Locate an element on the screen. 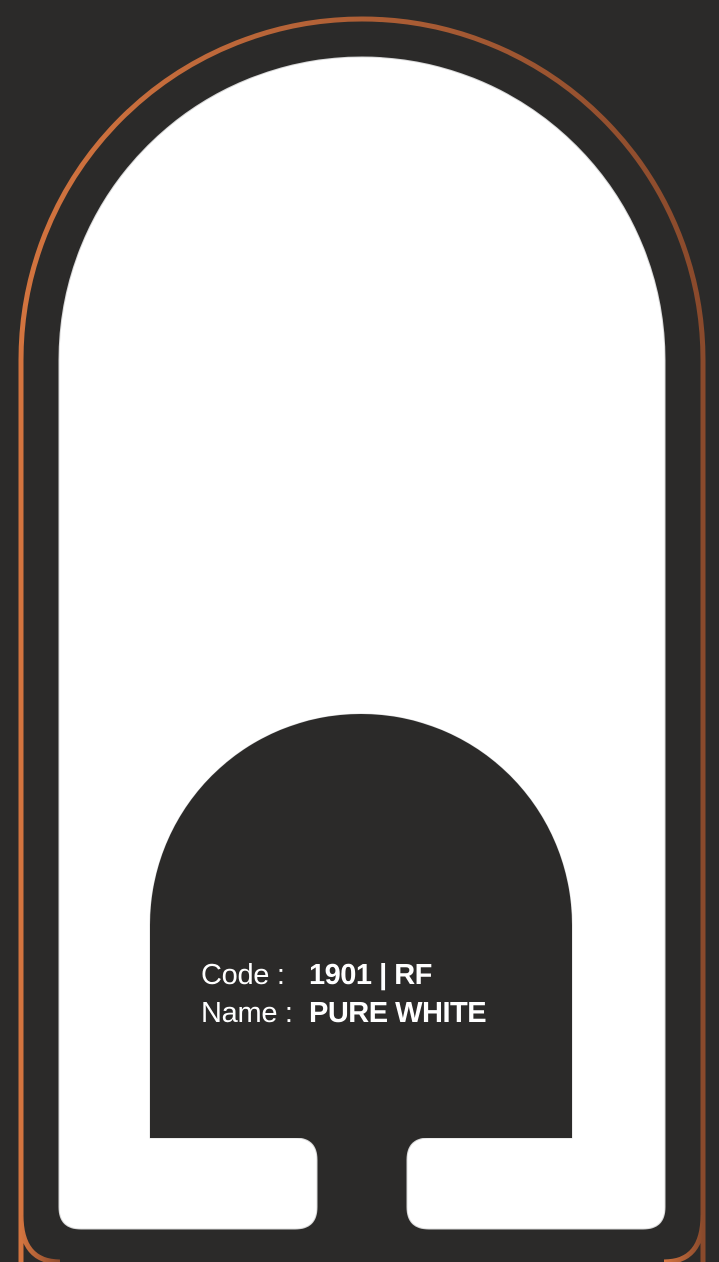 The width and height of the screenshot is (719, 1262). code-row: Code : 1901 | RF is located at coordinates (343, 975).